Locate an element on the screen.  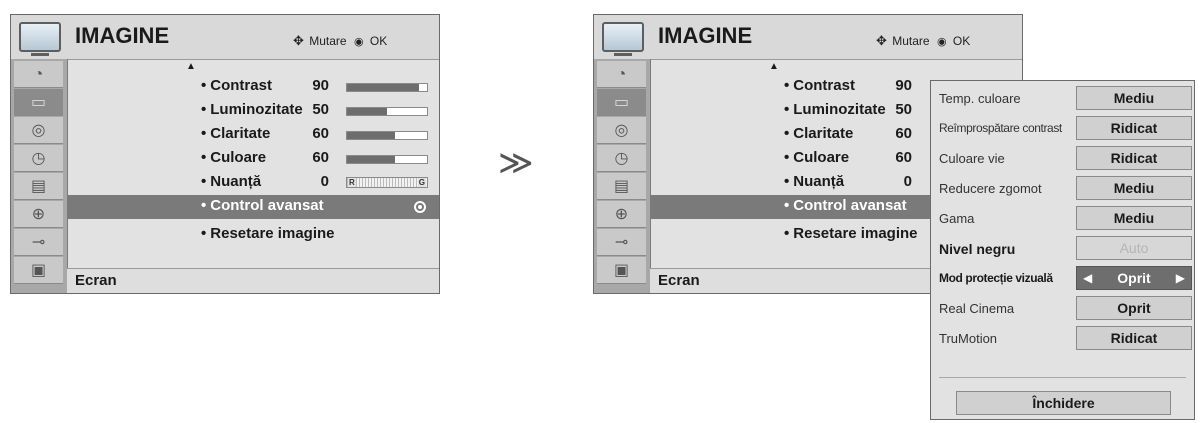
submenu-row-trumotion: TruMotion Ridicat is located at coordinates (1062, 338).